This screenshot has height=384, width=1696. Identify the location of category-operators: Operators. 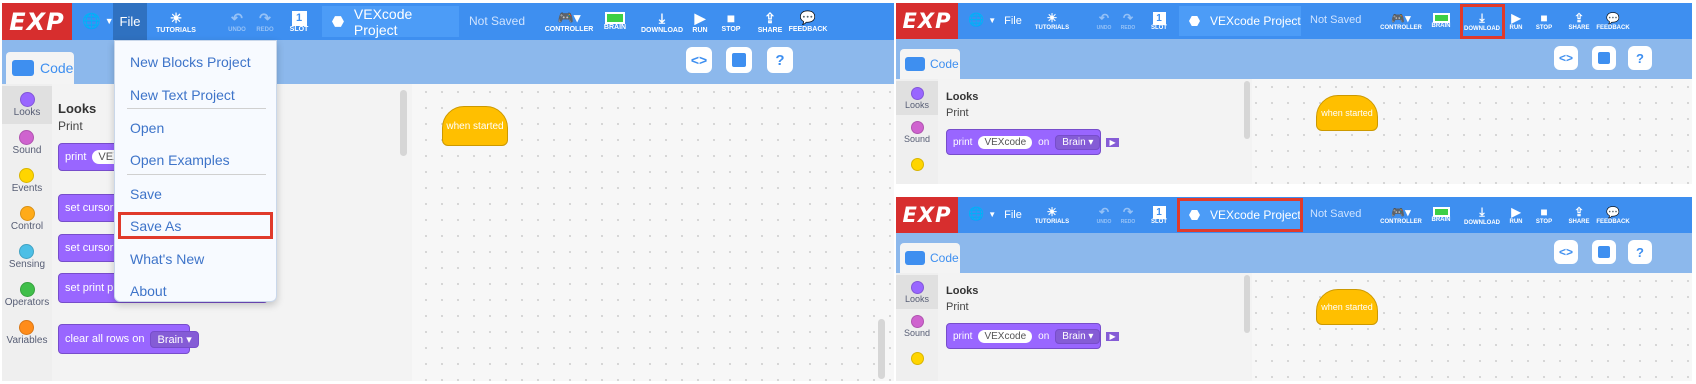
(27, 295).